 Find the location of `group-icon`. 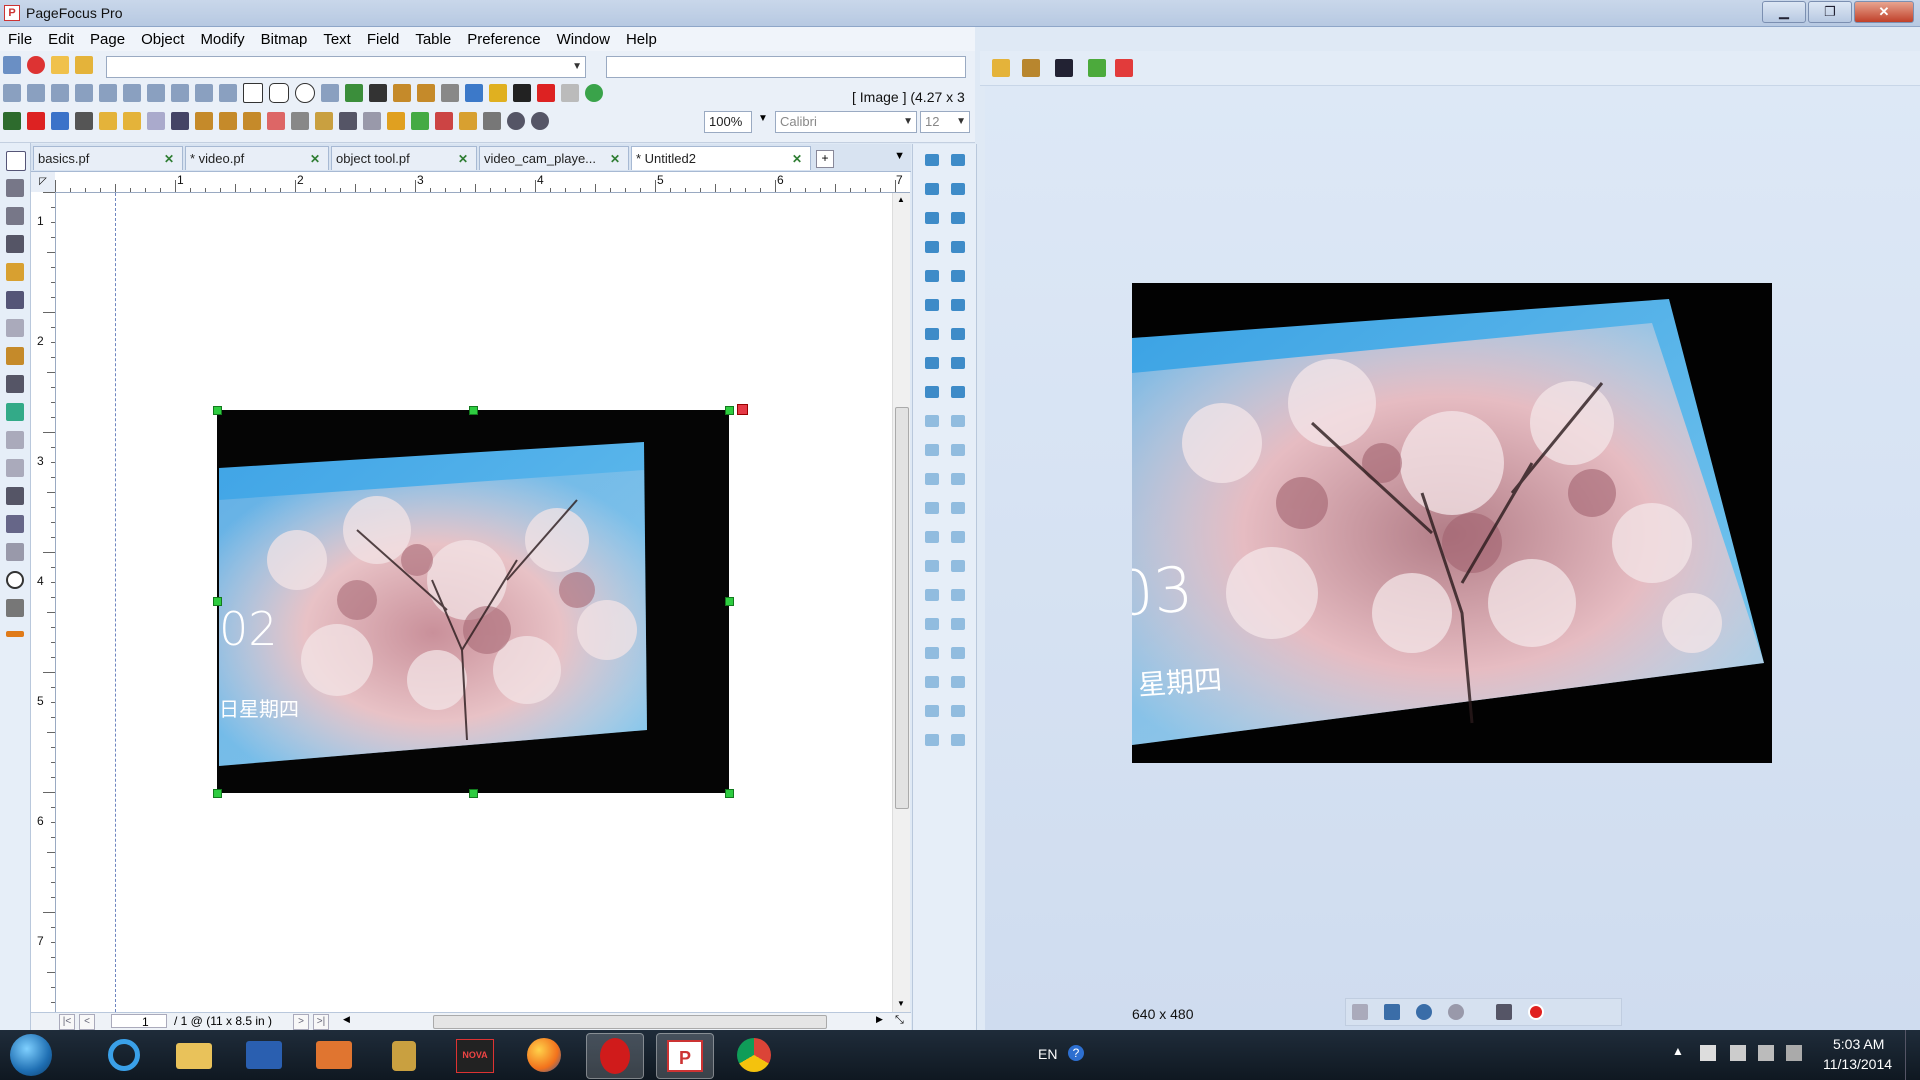

group-icon is located at coordinates (15, 468).